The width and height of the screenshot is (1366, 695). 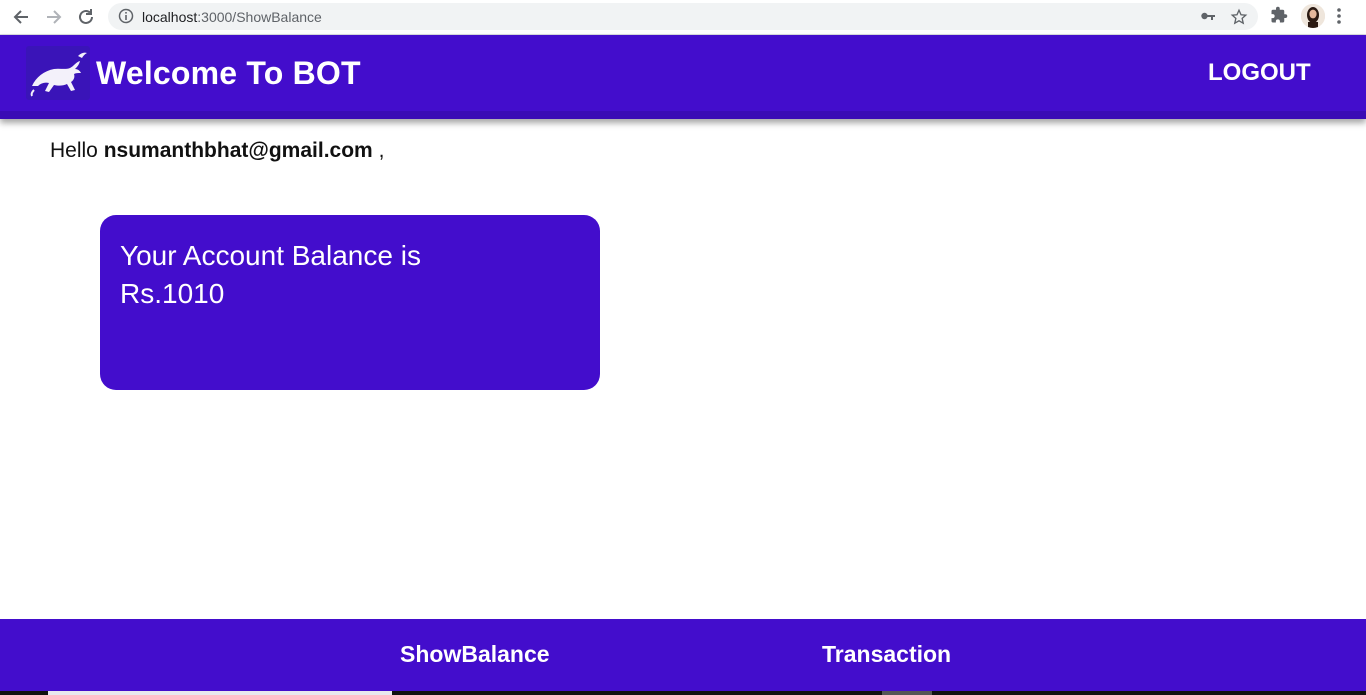 I want to click on taskbar-strip-mid, so click(x=907, y=693).